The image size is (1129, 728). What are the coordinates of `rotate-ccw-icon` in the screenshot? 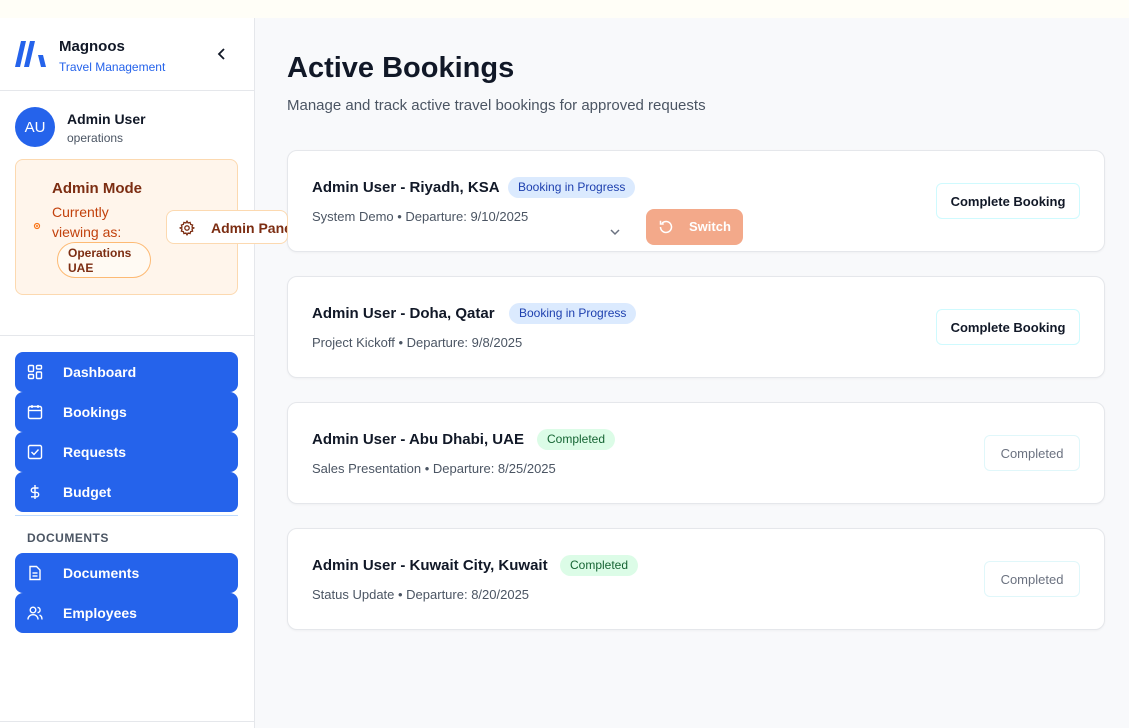 It's located at (666, 227).